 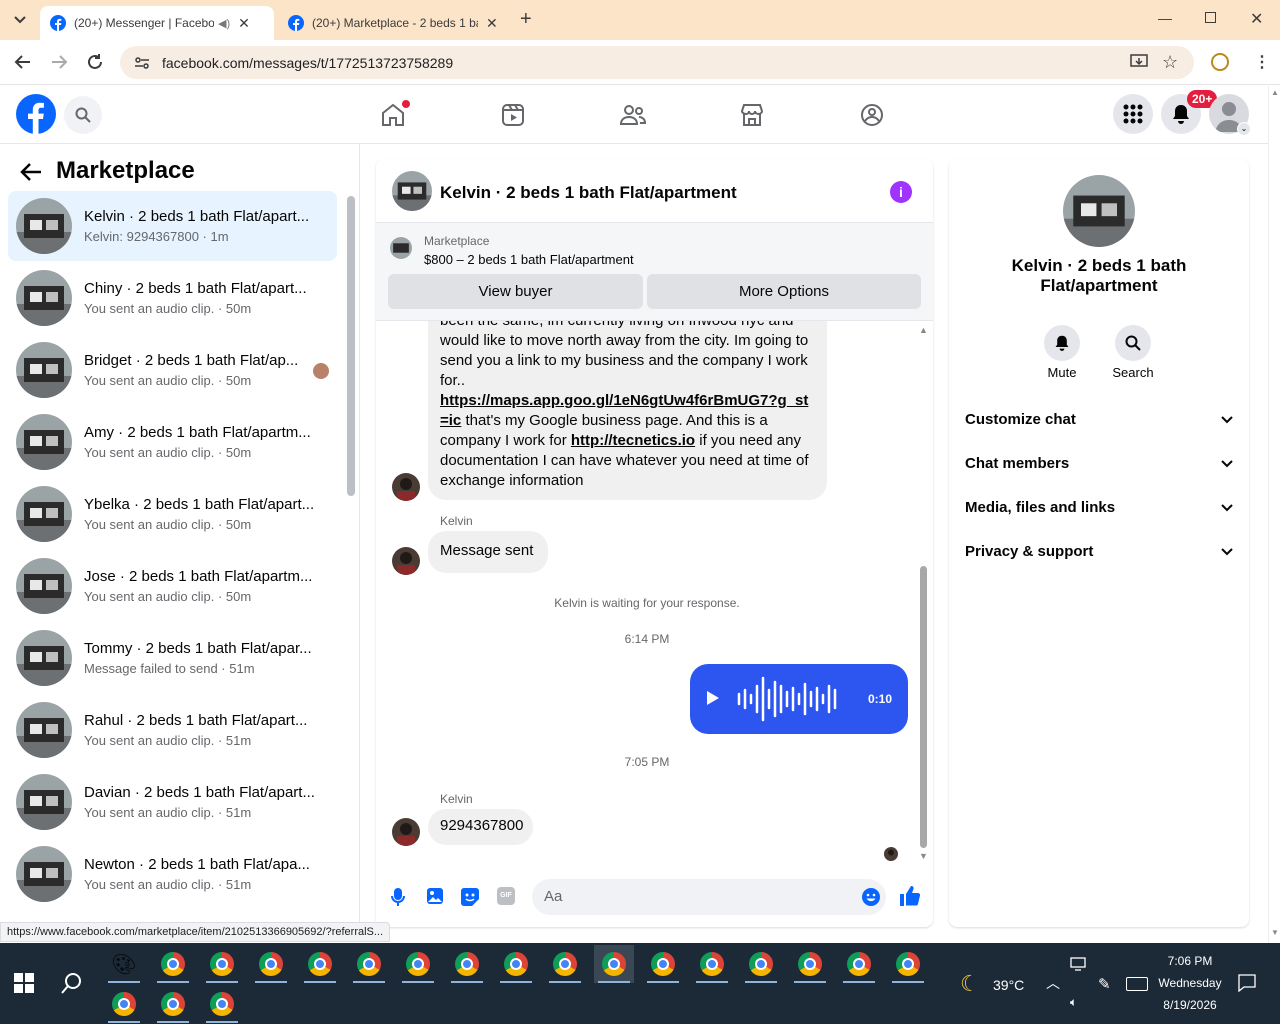 I want to click on restore-button, so click(x=1210, y=17).